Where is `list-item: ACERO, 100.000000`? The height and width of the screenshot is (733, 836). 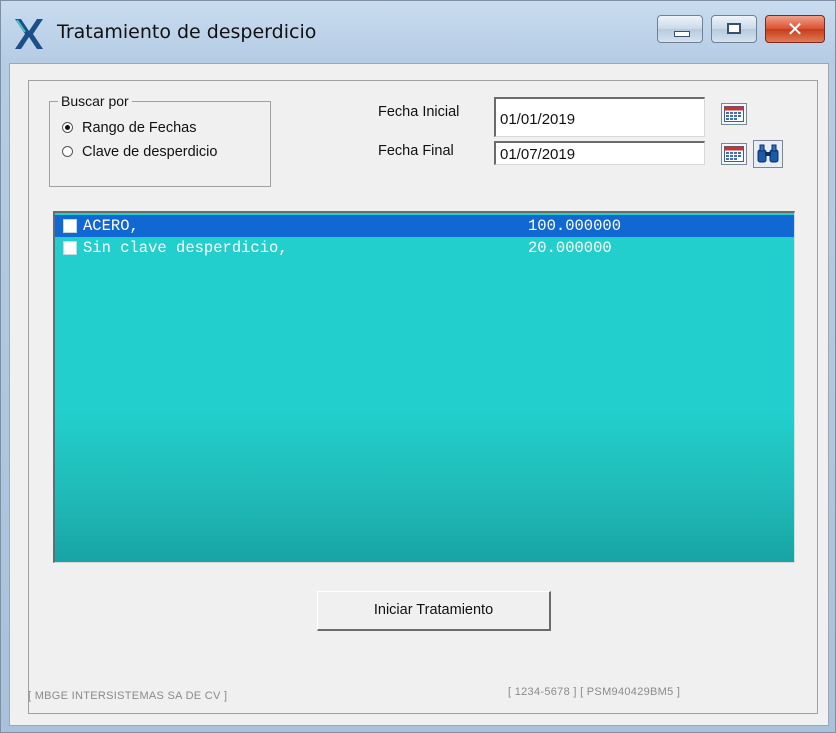
list-item: ACERO, 100.000000 is located at coordinates (424, 226).